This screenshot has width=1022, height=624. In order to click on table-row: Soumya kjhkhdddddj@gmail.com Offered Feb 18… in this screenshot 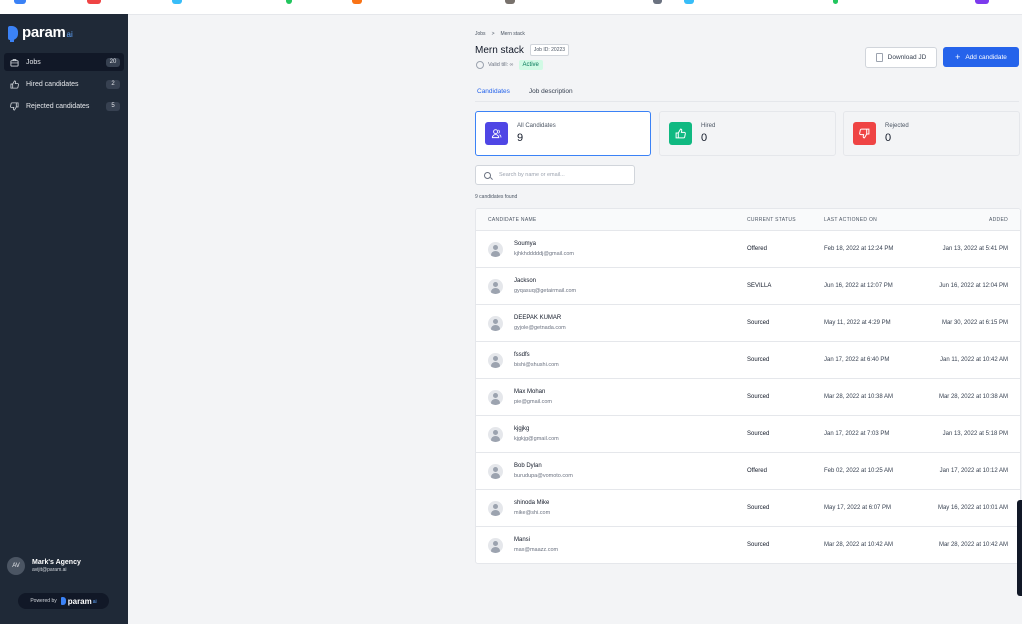, I will do `click(748, 249)`.